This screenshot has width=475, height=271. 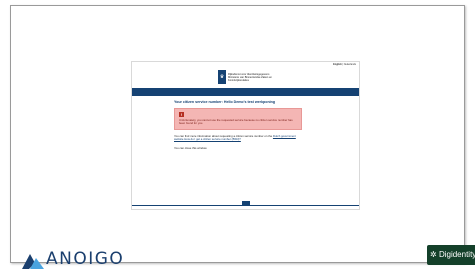 I want to click on anoigo-mark-icon, so click(x=33, y=261).